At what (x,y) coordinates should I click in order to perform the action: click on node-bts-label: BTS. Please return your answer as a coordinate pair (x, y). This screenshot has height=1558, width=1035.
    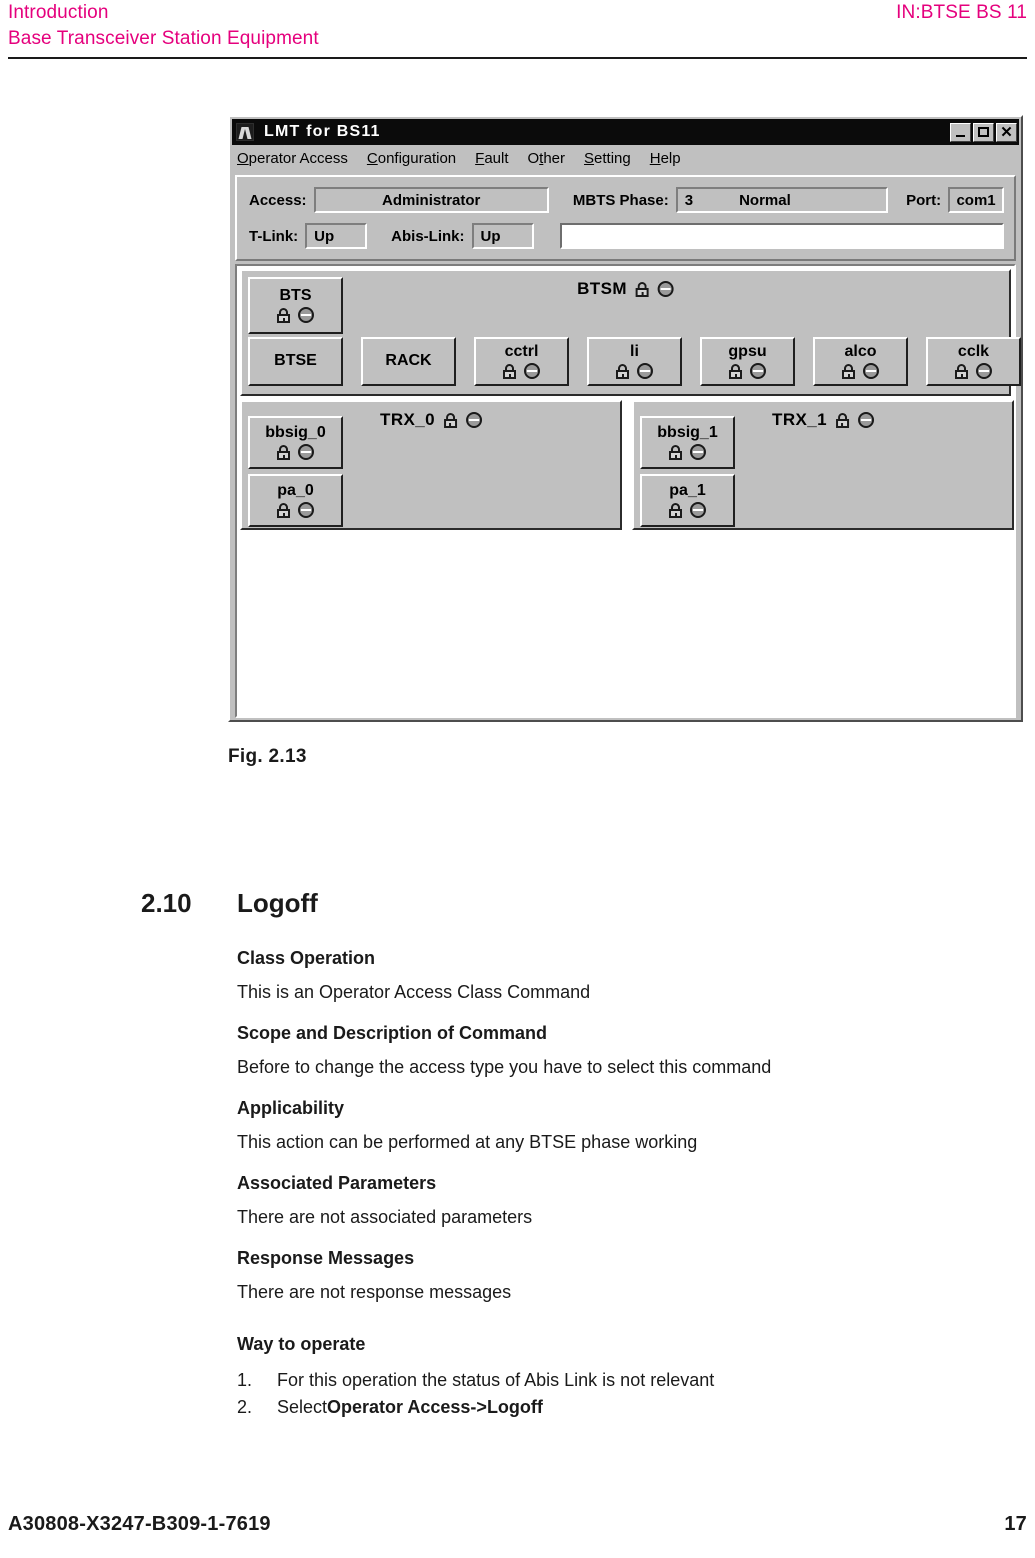
    Looking at the image, I should click on (295, 295).